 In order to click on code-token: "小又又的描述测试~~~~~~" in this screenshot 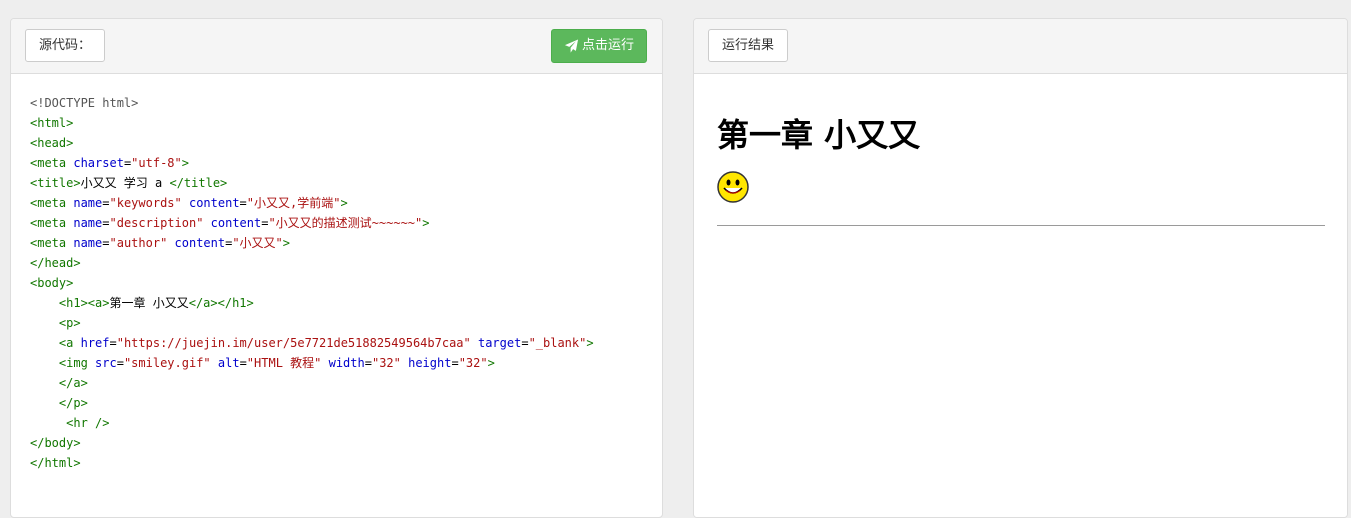, I will do `click(345, 223)`.